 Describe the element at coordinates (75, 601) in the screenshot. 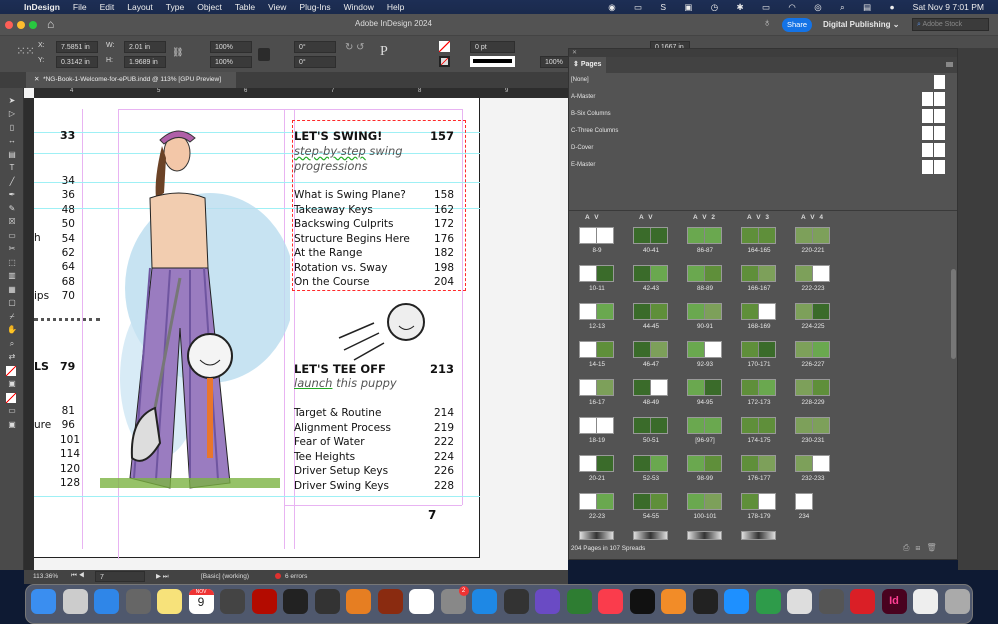

I see `launchpad-icon` at that location.